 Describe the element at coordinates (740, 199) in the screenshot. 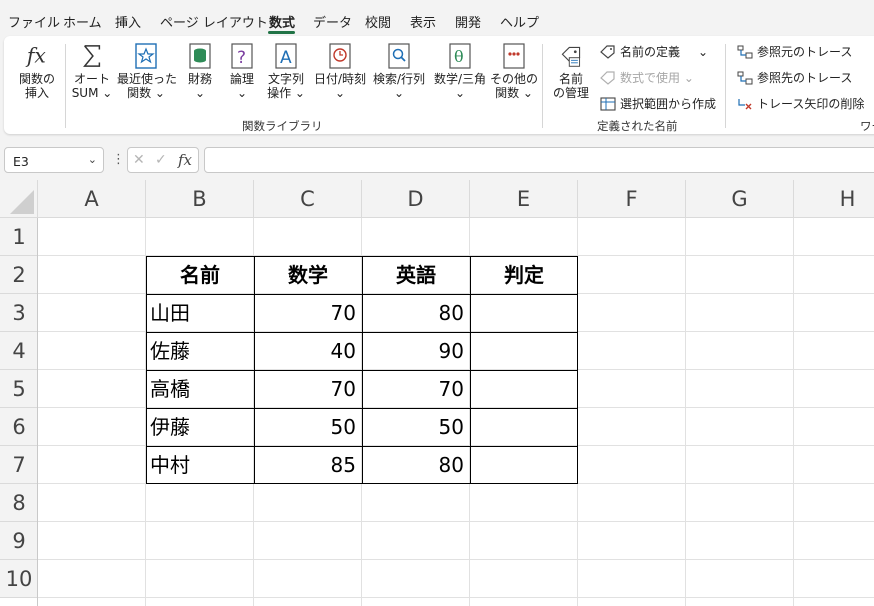

I see `column-header-g: G` at that location.